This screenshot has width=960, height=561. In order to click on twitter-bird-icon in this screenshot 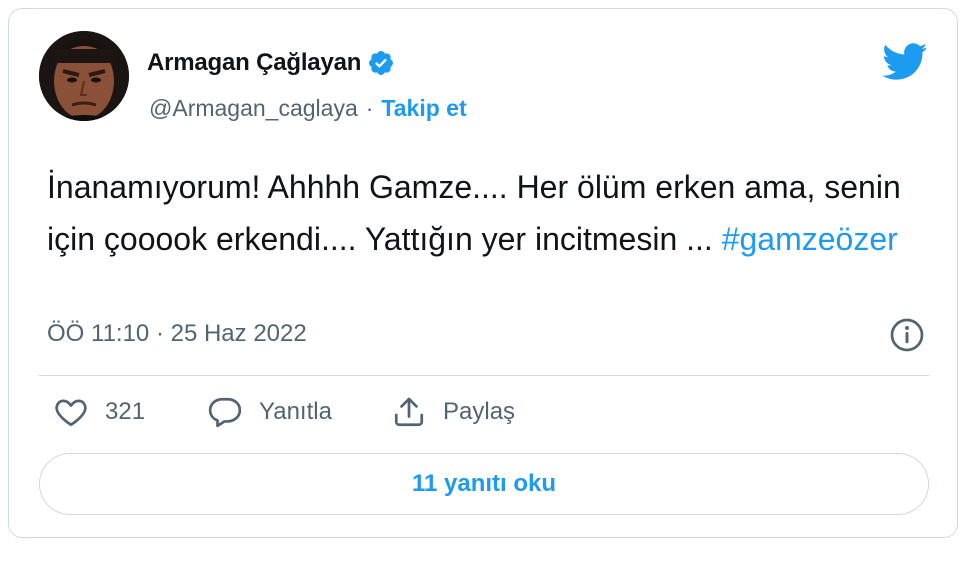, I will do `click(905, 62)`.